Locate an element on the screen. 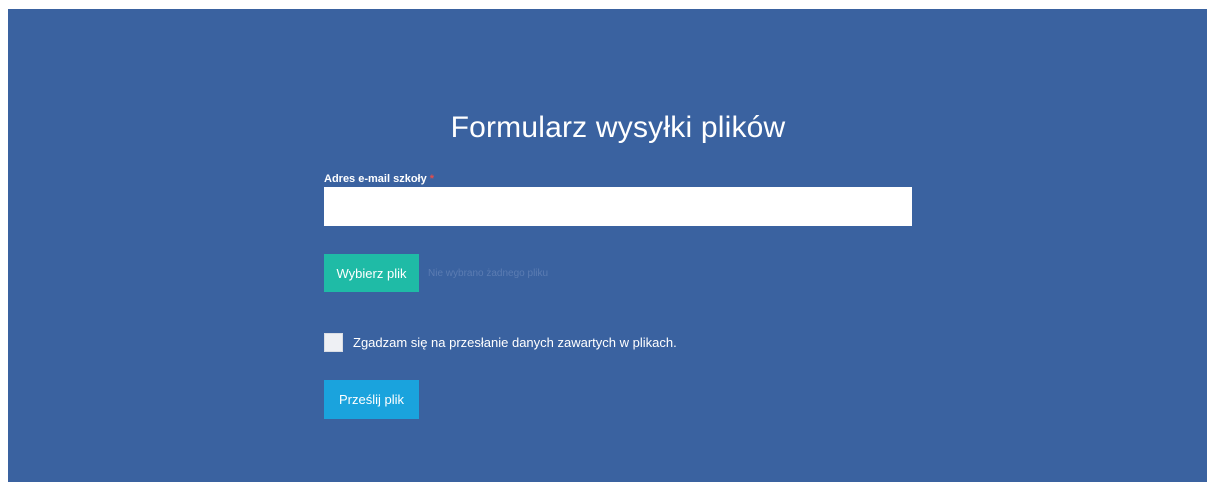 Image resolution: width=1207 pixels, height=482 pixels. email-field is located at coordinates (618, 206).